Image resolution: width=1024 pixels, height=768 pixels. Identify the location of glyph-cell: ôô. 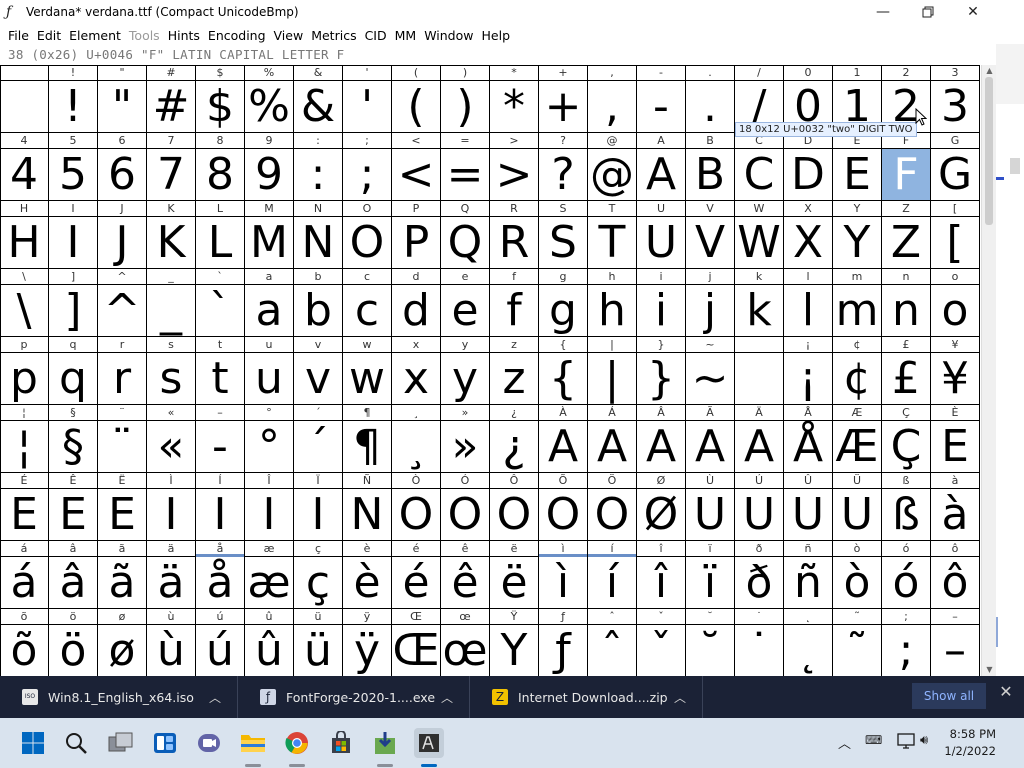
(955, 575).